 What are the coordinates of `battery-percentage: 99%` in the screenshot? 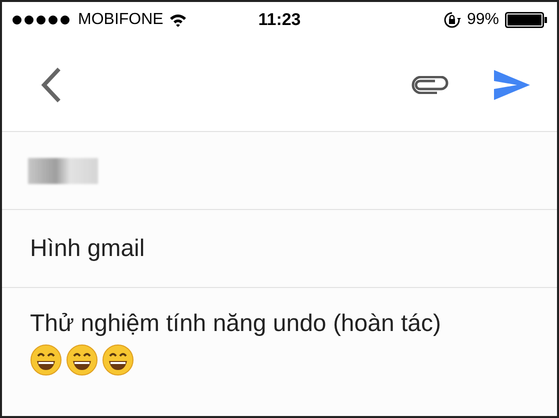 It's located at (482, 20).